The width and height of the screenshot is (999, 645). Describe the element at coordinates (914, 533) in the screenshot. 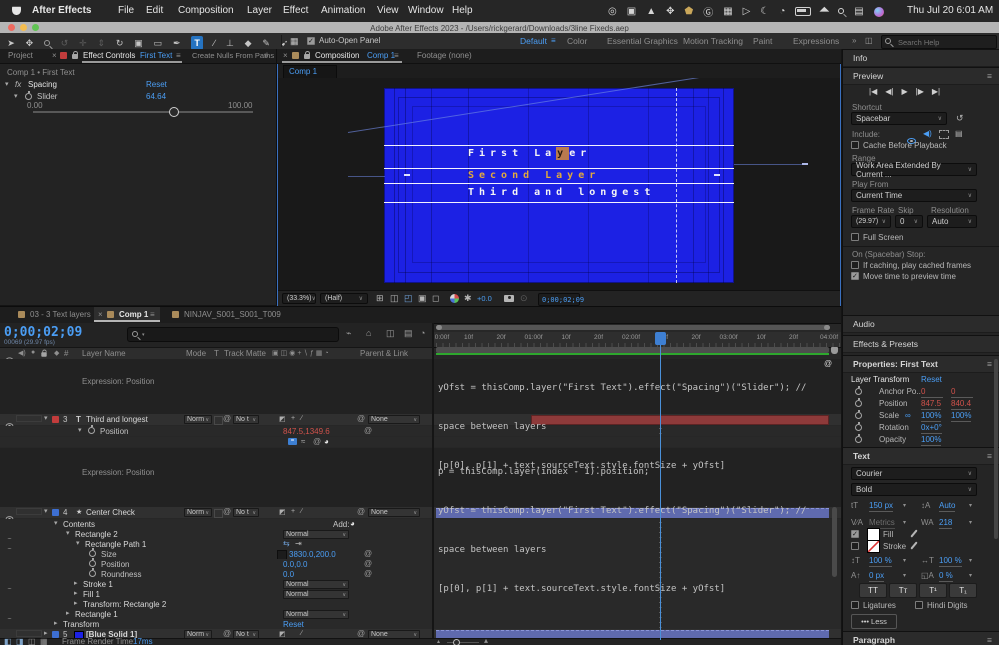

I see `fill-eyedropper-icon` at that location.